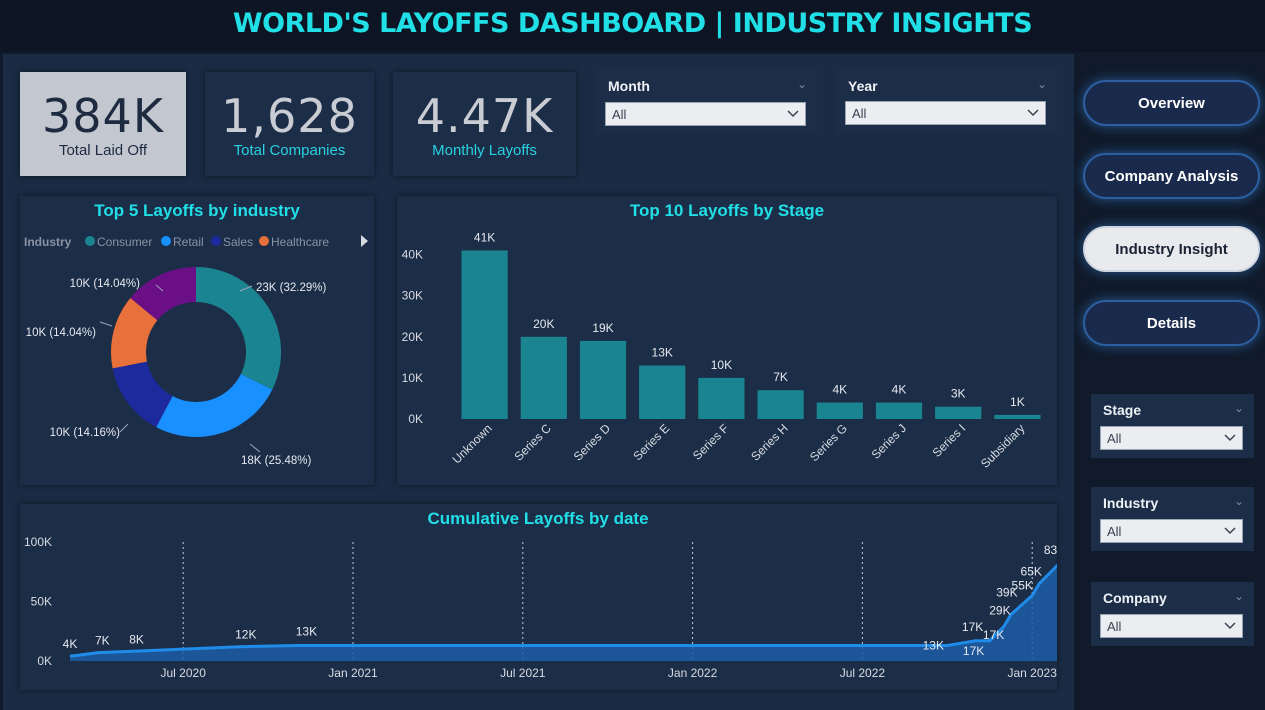  I want to click on overview-button: Overview, so click(1171, 103).